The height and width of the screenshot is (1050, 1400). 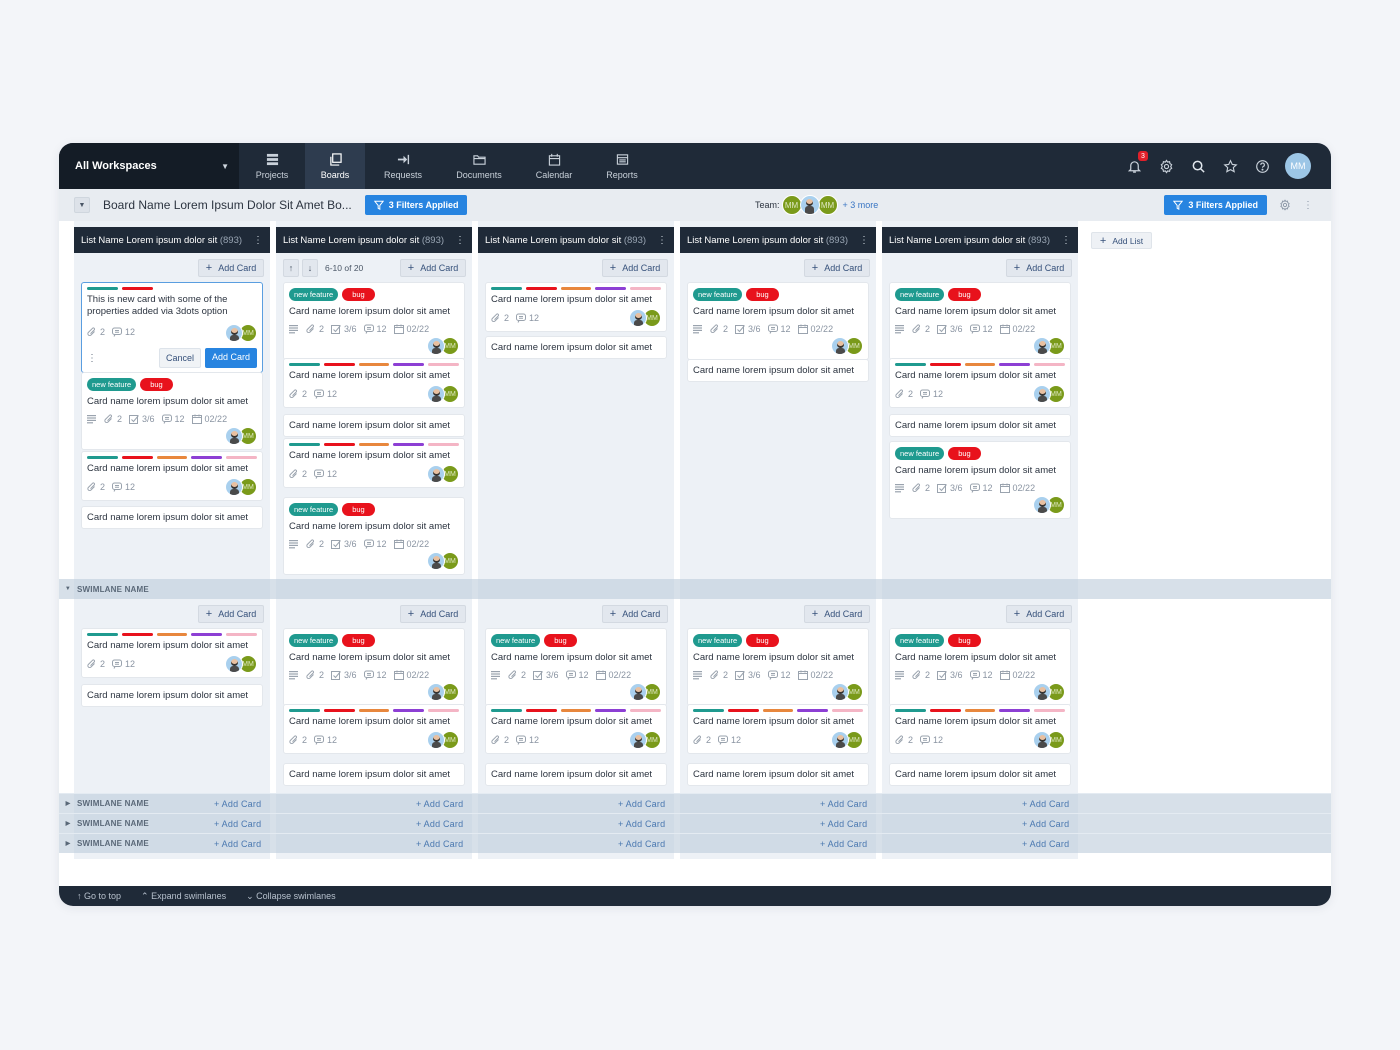 I want to click on page-down-button: ↓, so click(x=310, y=268).